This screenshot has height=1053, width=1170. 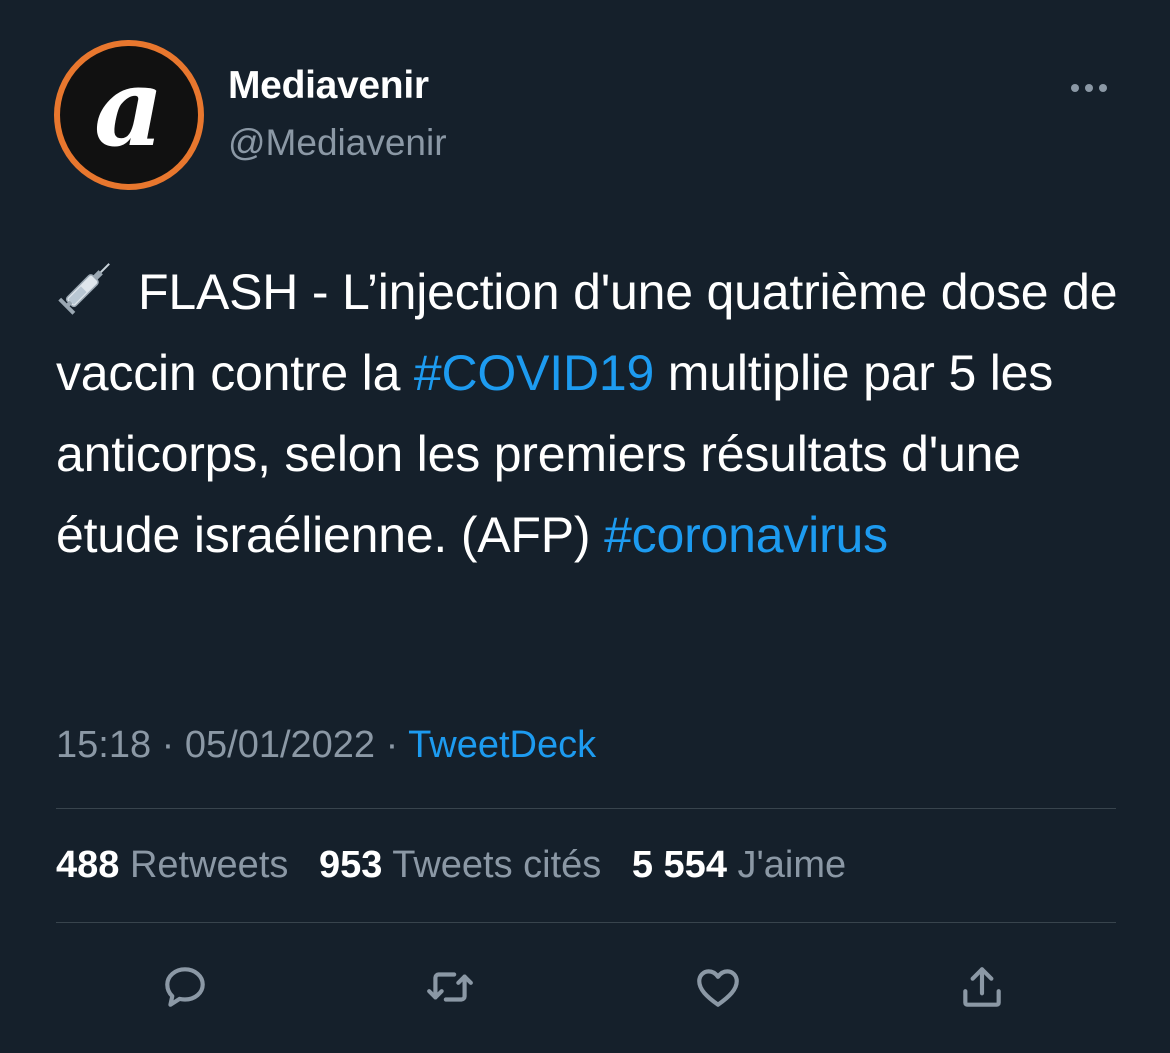 I want to click on quotes-stat: 953 Tweets cités, so click(x=460, y=865).